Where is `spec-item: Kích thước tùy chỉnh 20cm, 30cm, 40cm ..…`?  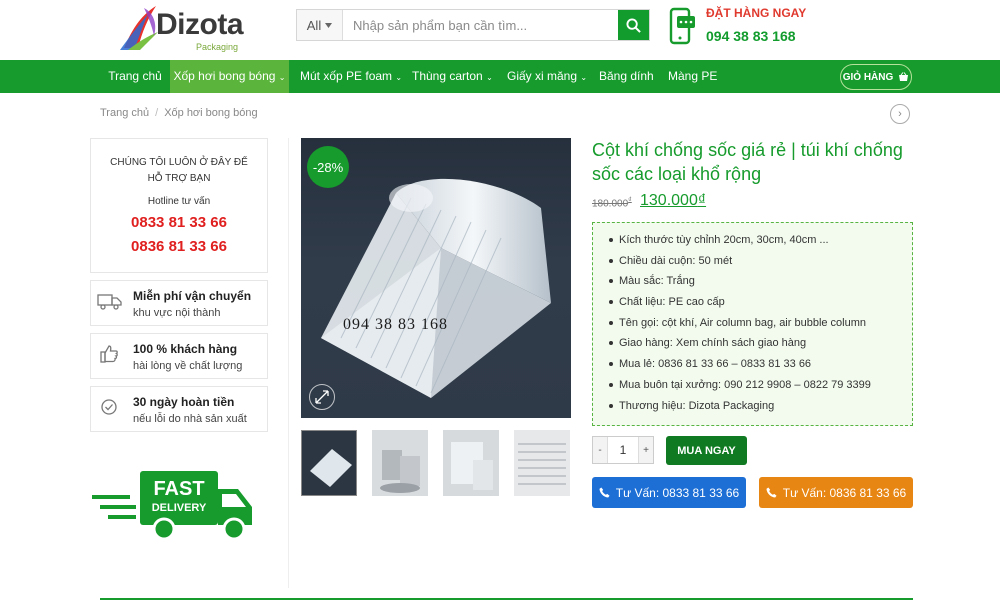
spec-item: Kích thước tùy chỉnh 20cm, 30cm, 40cm ..… is located at coordinates (740, 243).